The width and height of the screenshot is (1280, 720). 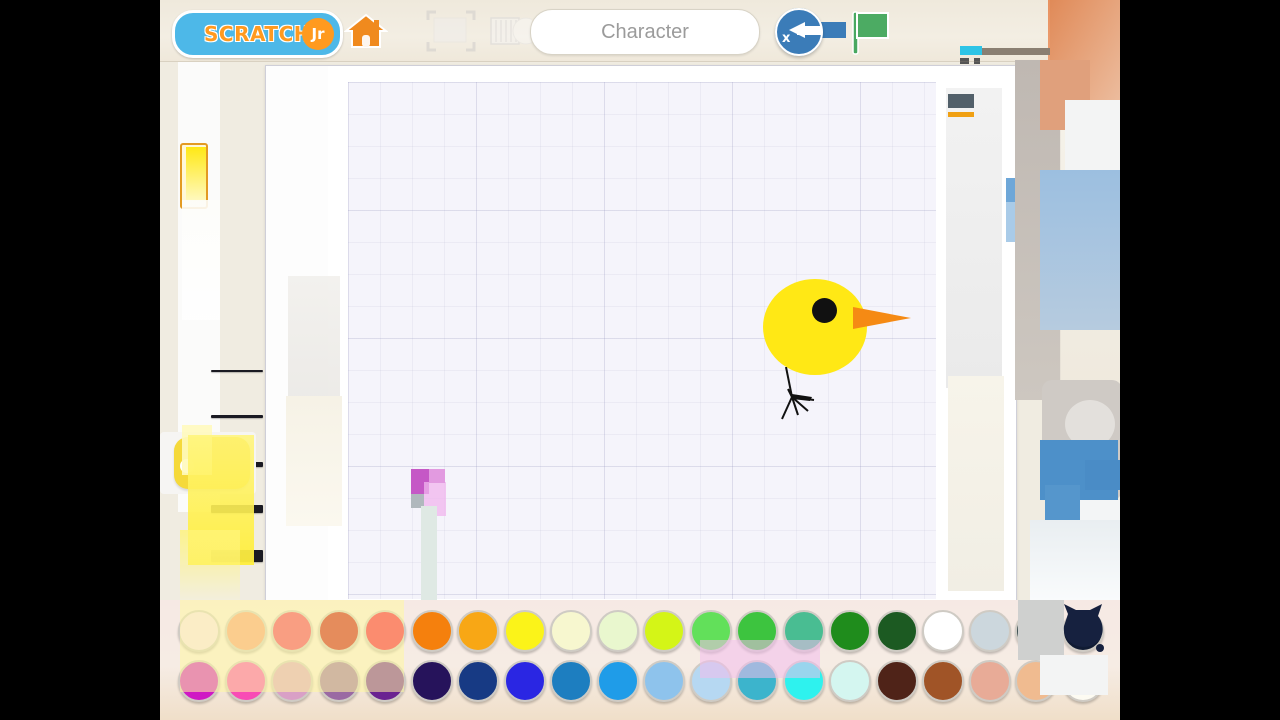 What do you see at coordinates (429, 556) in the screenshot?
I see `render-artifact-teal` at bounding box center [429, 556].